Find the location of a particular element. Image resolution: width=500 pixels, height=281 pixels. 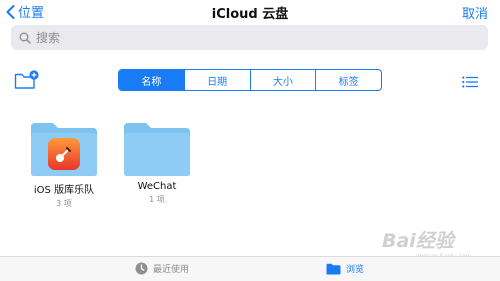

watermark-logo: Bai经验 is located at coordinates (418, 241).